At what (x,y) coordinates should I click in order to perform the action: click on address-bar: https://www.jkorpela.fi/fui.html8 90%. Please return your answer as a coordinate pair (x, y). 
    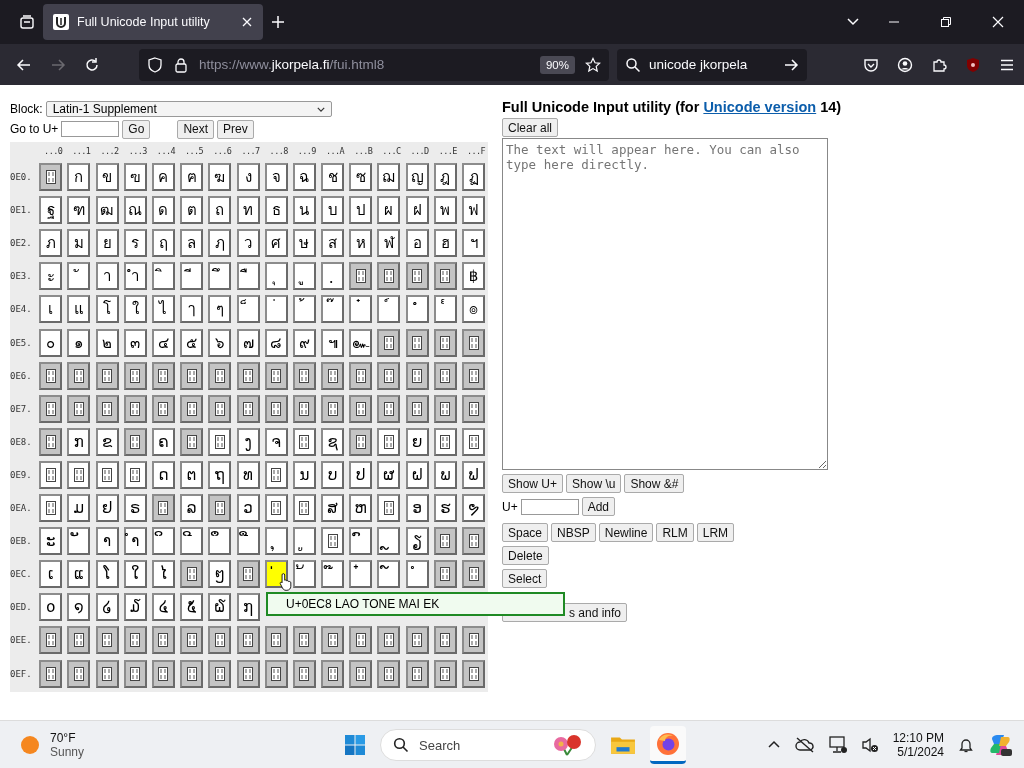
    Looking at the image, I should click on (374, 64).